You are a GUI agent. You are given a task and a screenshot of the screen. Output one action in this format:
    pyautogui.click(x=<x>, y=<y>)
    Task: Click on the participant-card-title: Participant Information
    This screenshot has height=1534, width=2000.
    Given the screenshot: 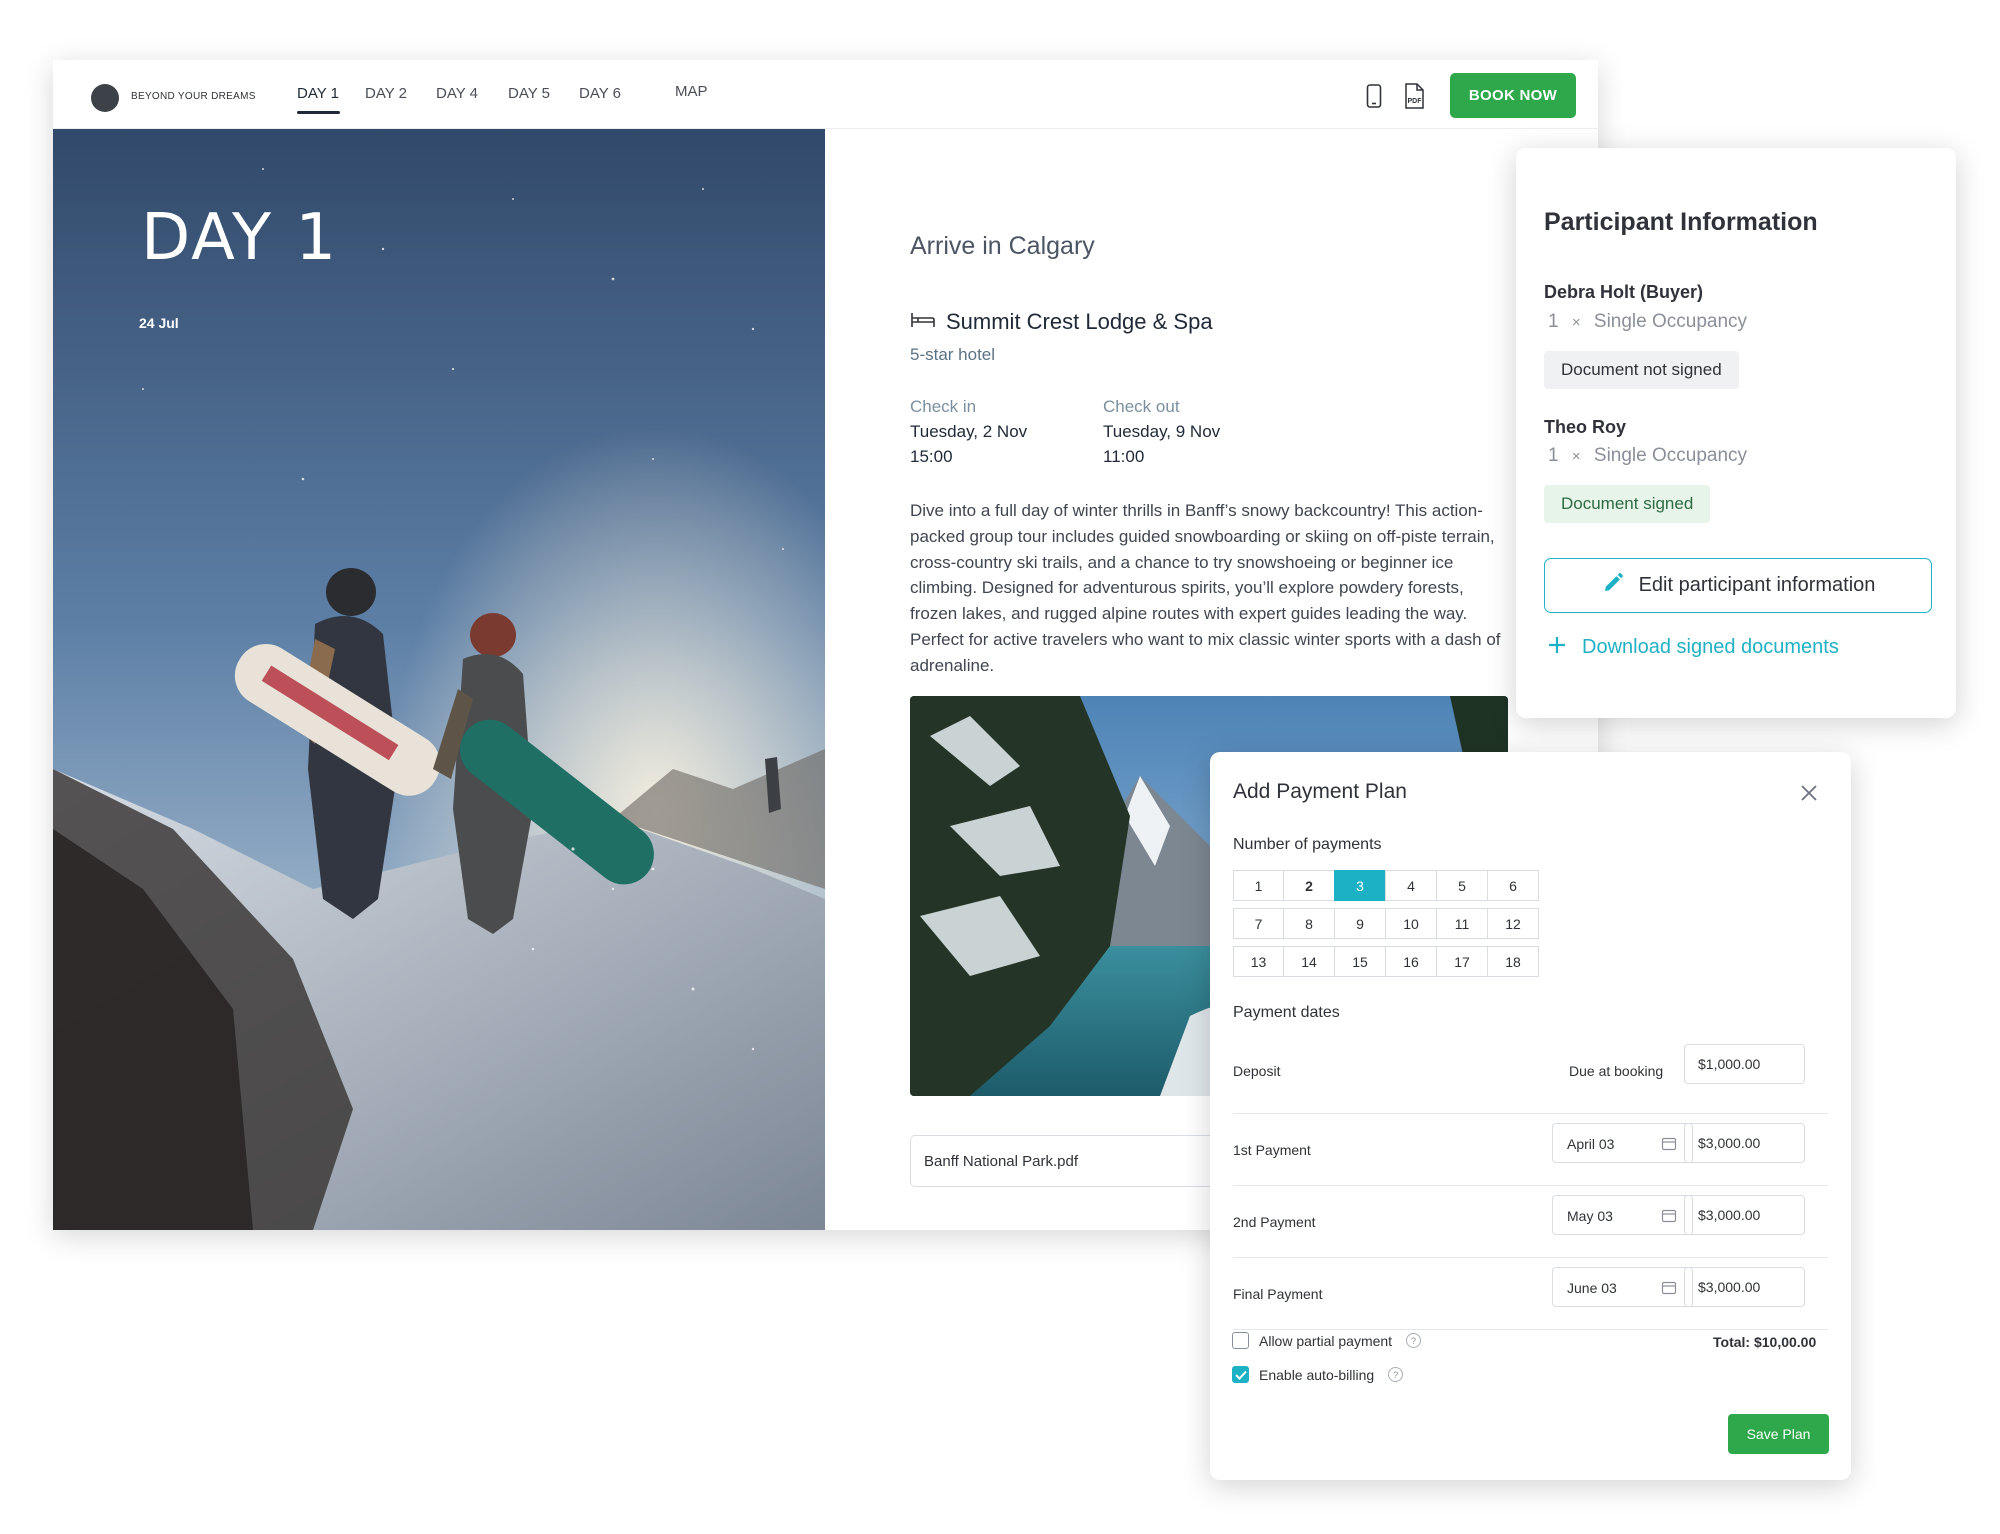 What is the action you would take?
    pyautogui.click(x=1681, y=222)
    